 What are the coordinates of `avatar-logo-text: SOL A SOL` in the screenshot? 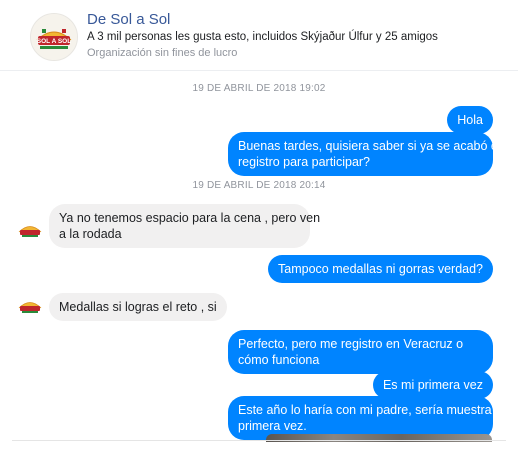 It's located at (54, 41).